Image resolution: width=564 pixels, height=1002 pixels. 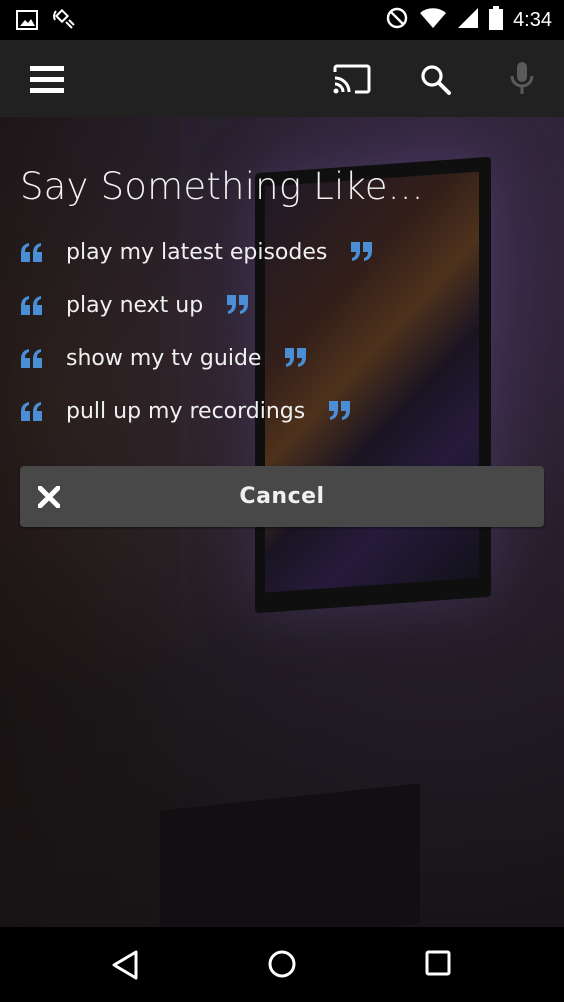 I want to click on image-icon, so click(x=27, y=22).